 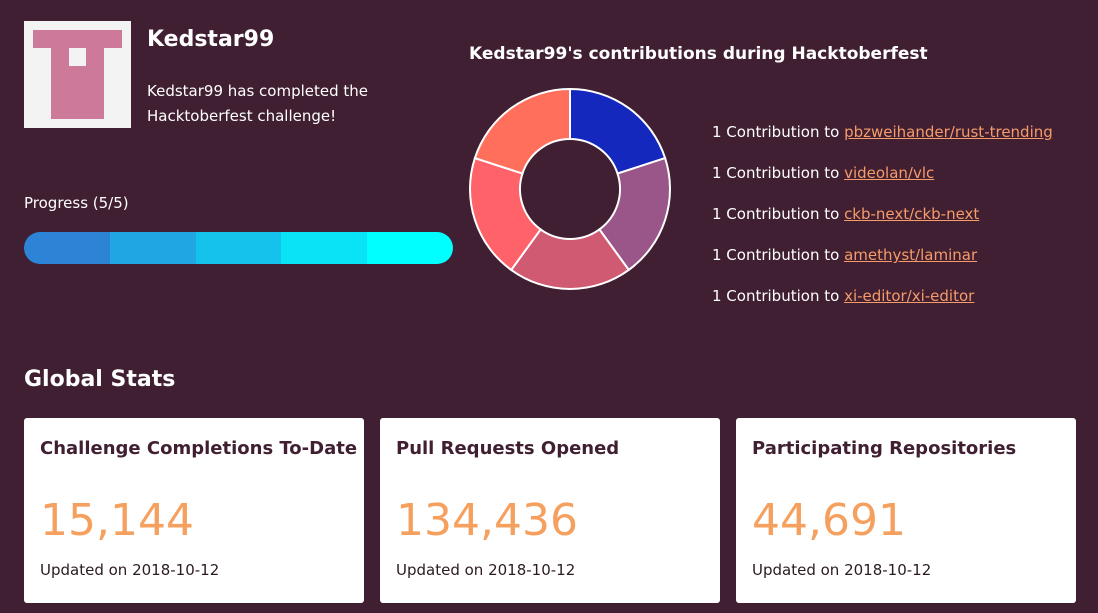 I want to click on repo-link: amethyst/laminar, so click(x=910, y=255).